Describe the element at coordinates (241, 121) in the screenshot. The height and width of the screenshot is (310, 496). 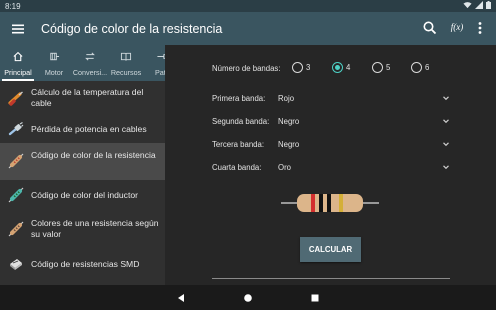
I see `second-band-label: Segunda banda:` at that location.